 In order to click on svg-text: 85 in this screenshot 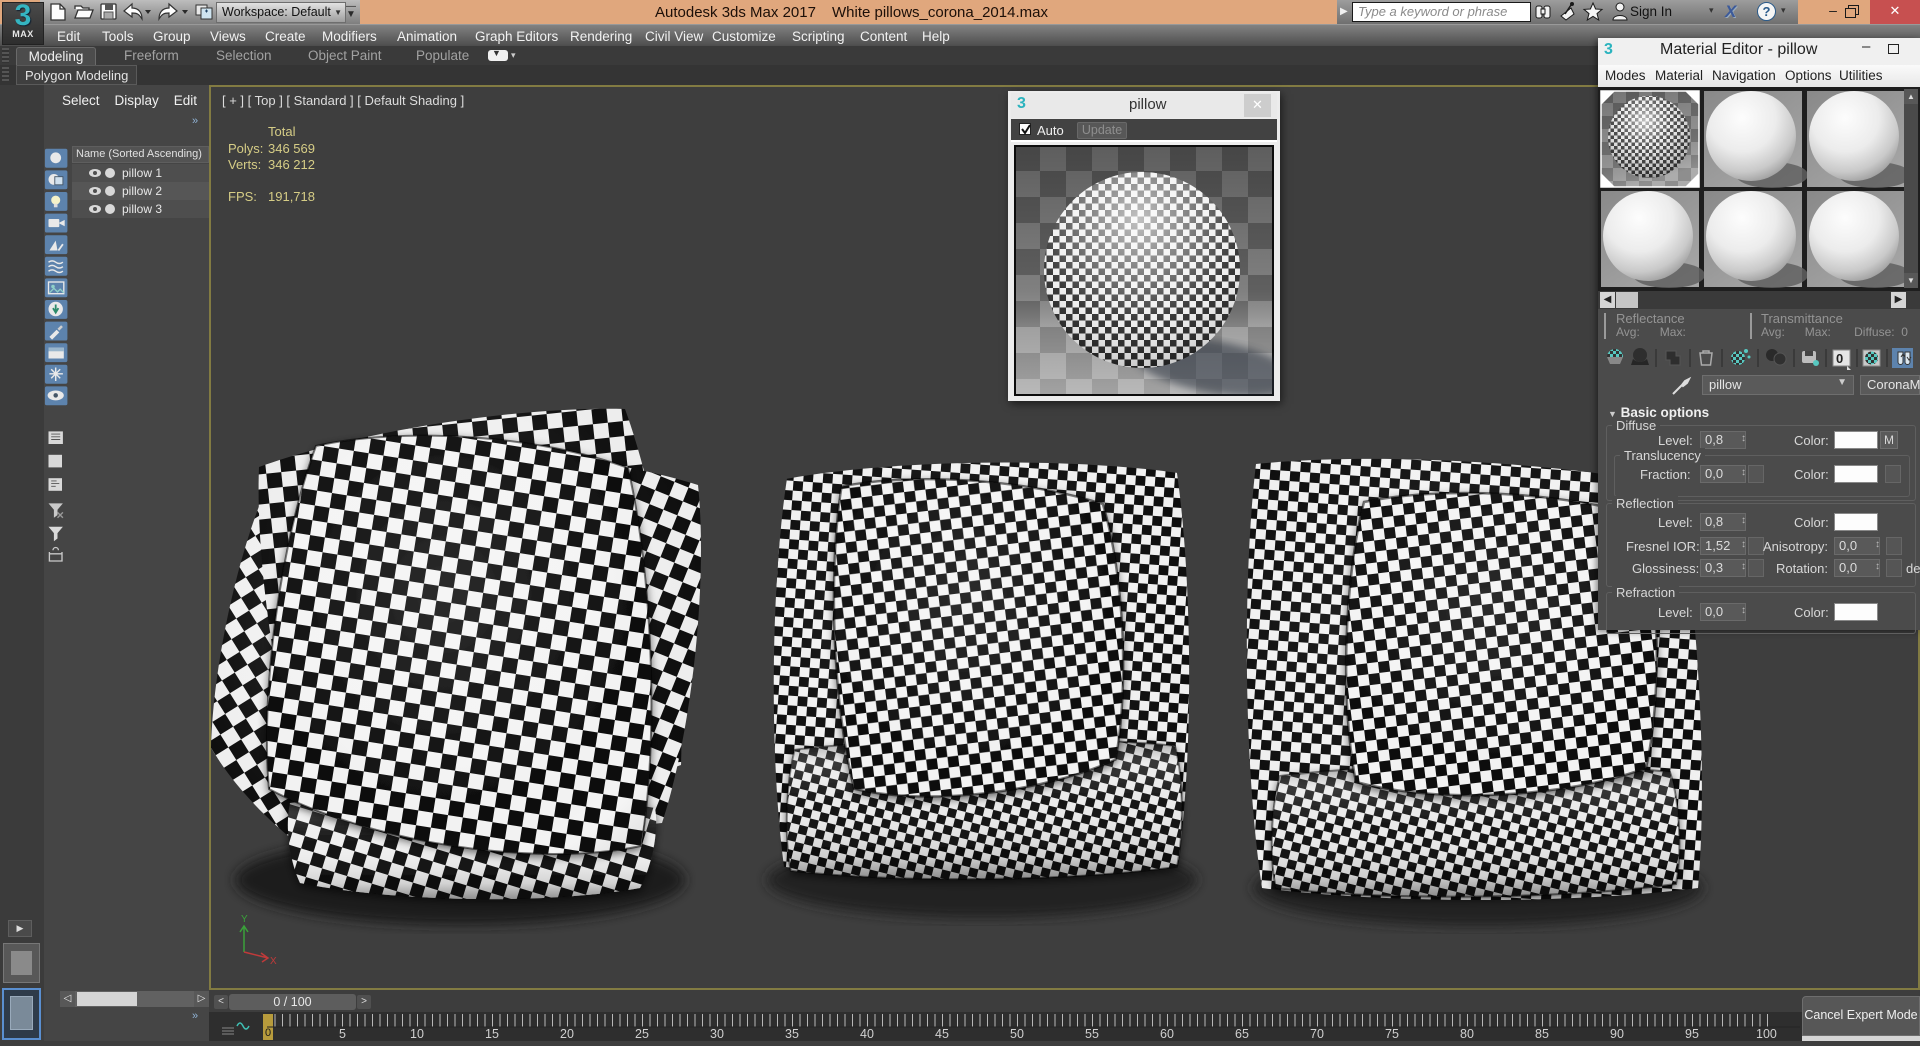, I will do `click(1542, 1034)`.